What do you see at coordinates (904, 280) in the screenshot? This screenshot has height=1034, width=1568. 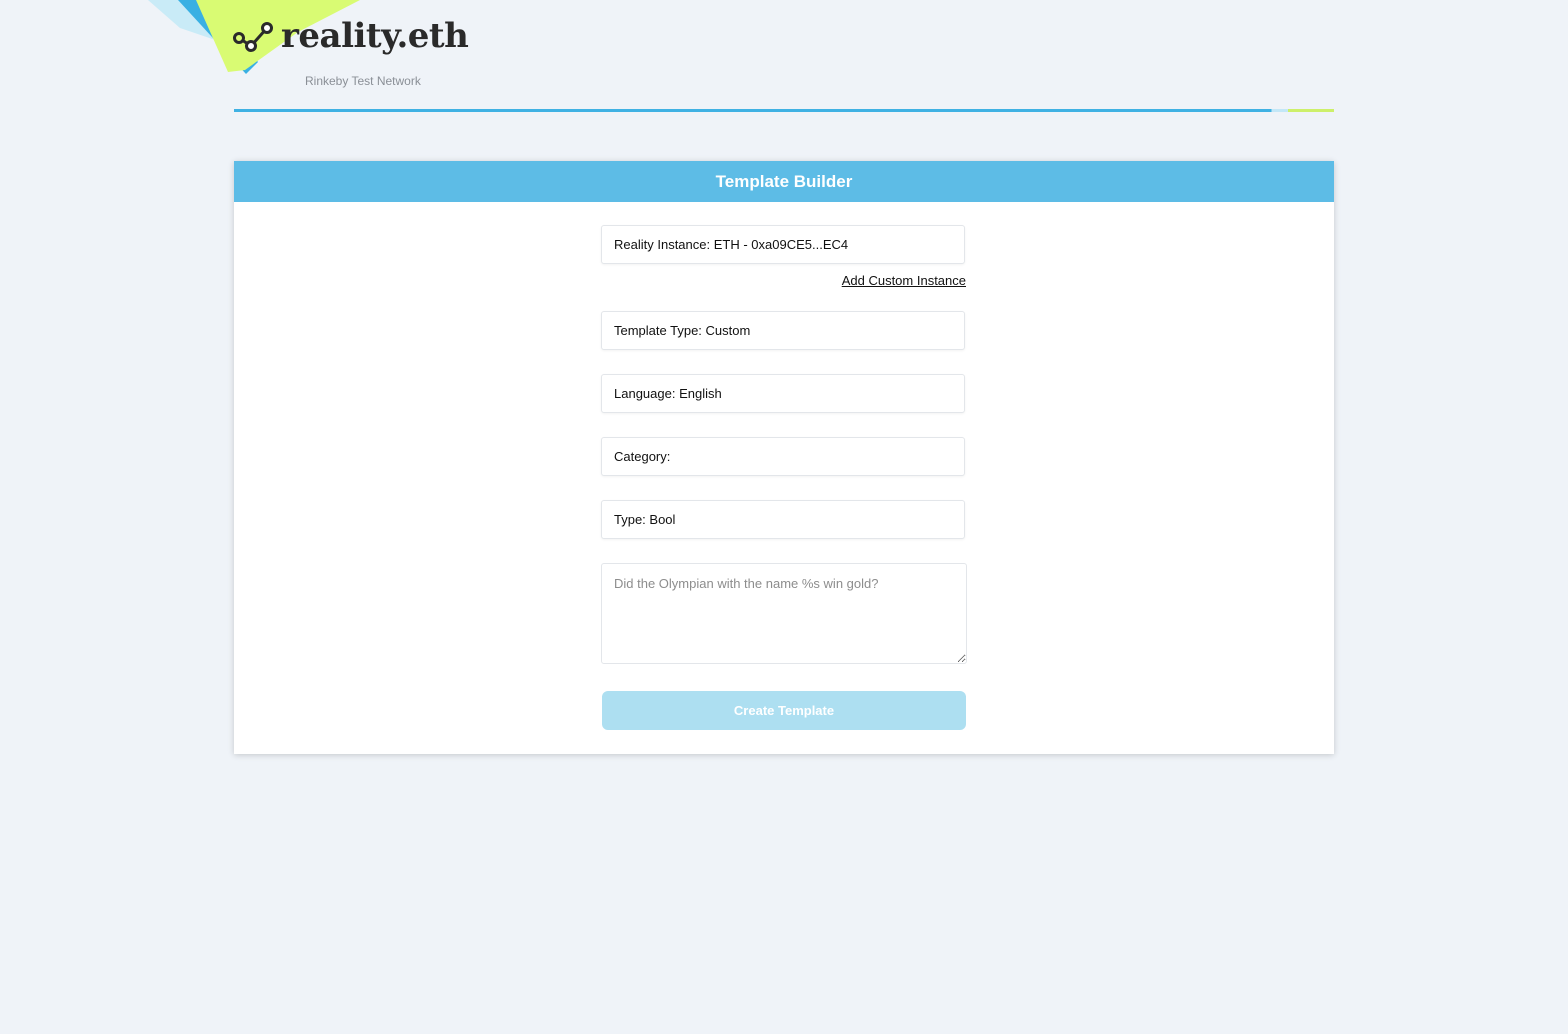 I see `add-custom-instance-link: Add Custom Instance` at bounding box center [904, 280].